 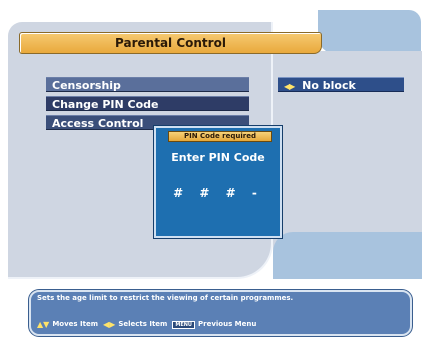 I want to click on panel-corner-decor, so click(x=347, y=255).